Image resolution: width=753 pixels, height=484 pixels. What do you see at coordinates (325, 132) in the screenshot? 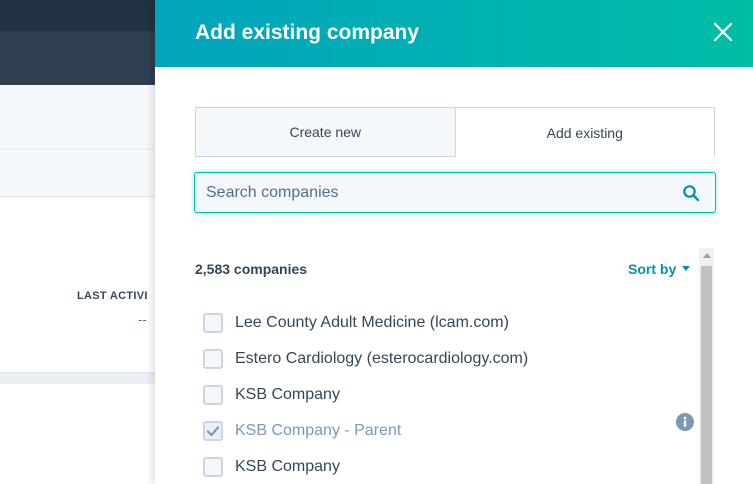
I see `tab-create-new: Create new` at bounding box center [325, 132].